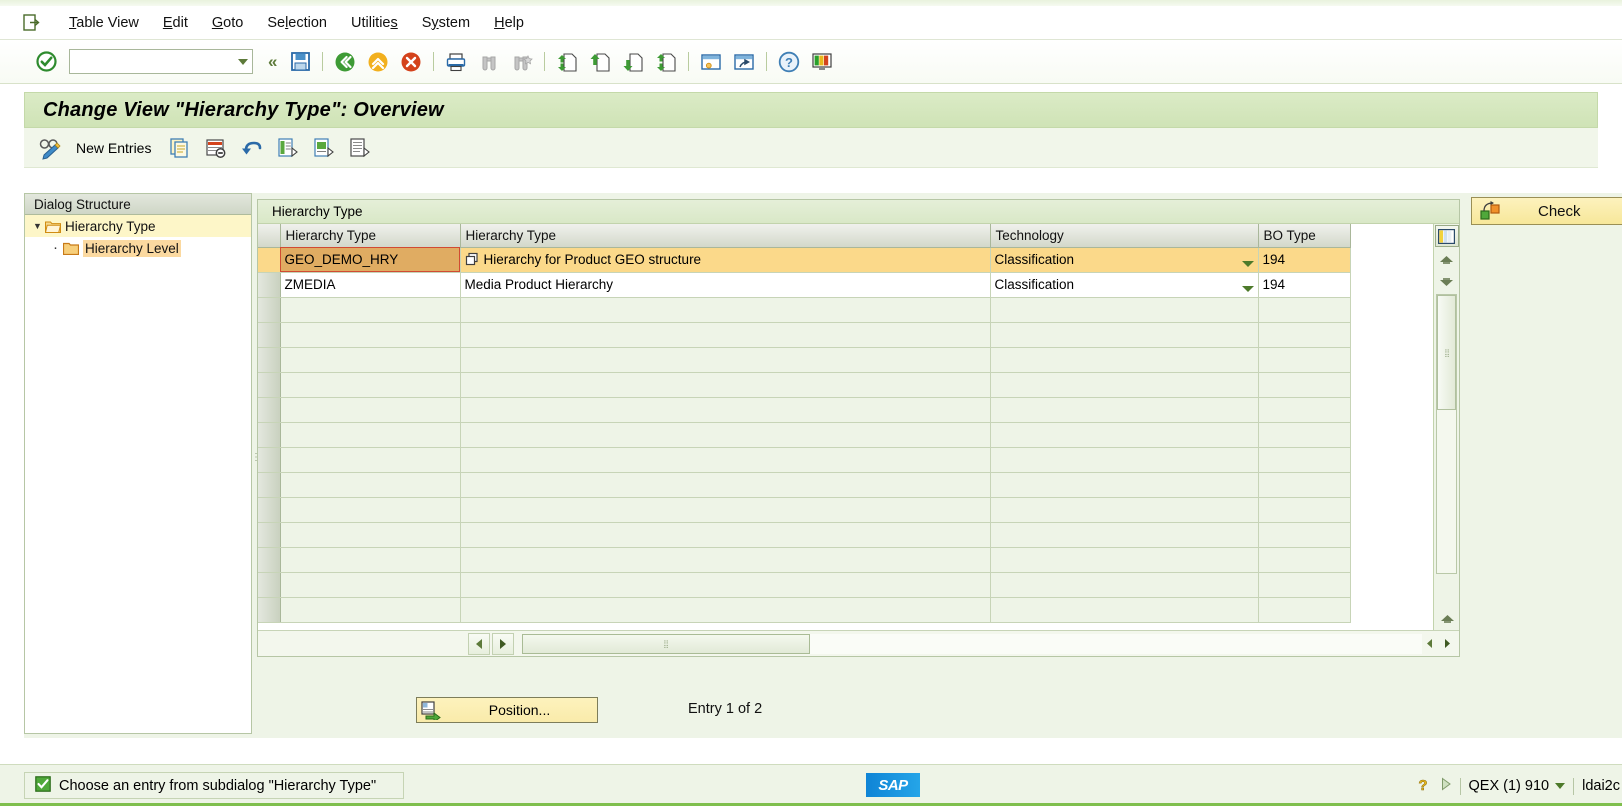 The image size is (1622, 806). Describe the element at coordinates (297, 23) in the screenshot. I see `menu-selection: Selection` at that location.